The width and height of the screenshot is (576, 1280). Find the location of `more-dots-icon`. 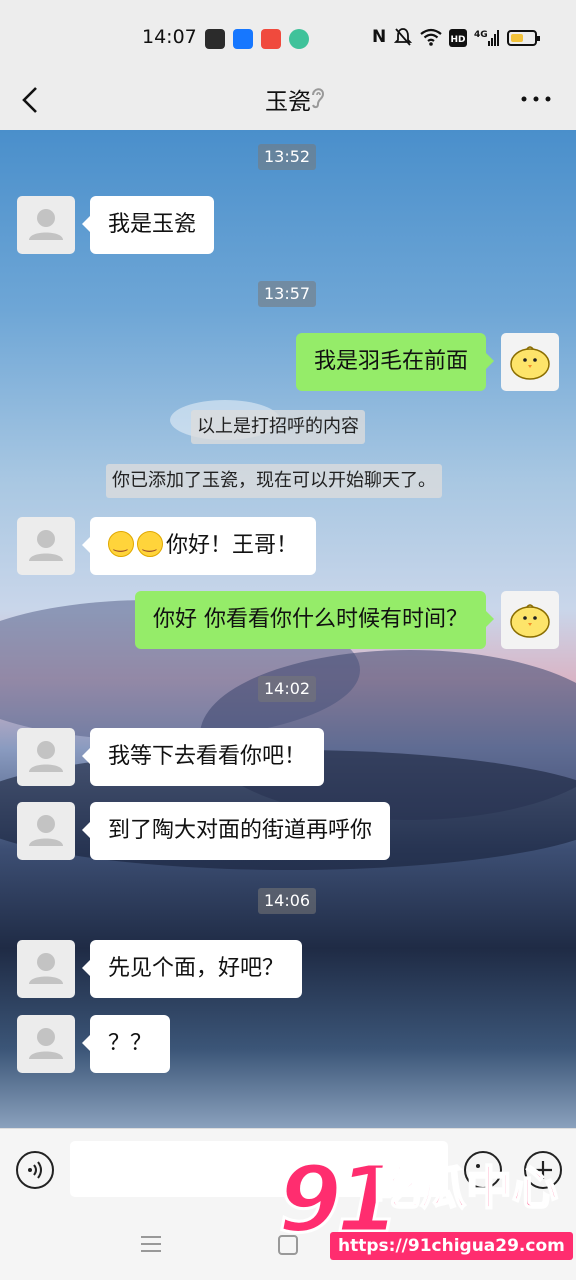

more-dots-icon is located at coordinates (536, 99).